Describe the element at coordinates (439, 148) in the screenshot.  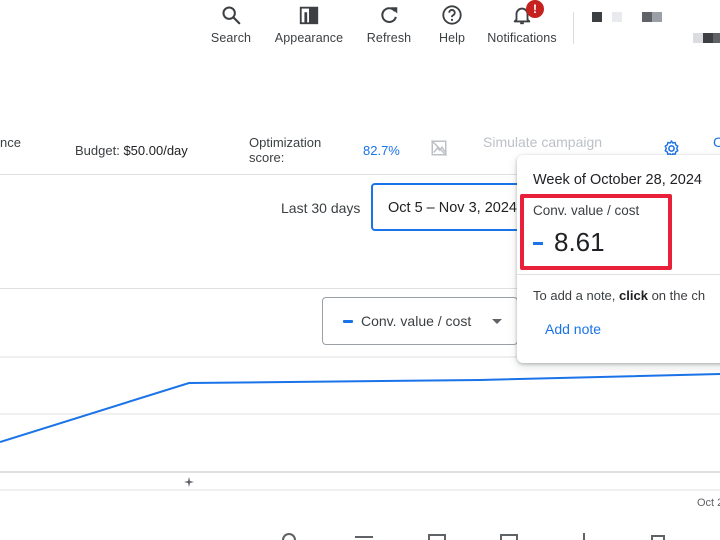
I see `image-off-icon` at that location.